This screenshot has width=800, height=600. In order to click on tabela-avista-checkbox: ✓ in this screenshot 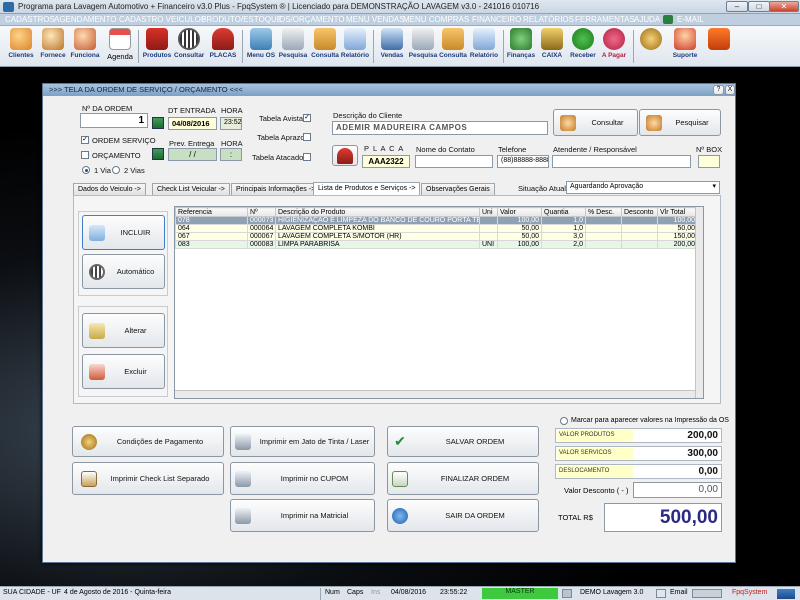, I will do `click(307, 118)`.